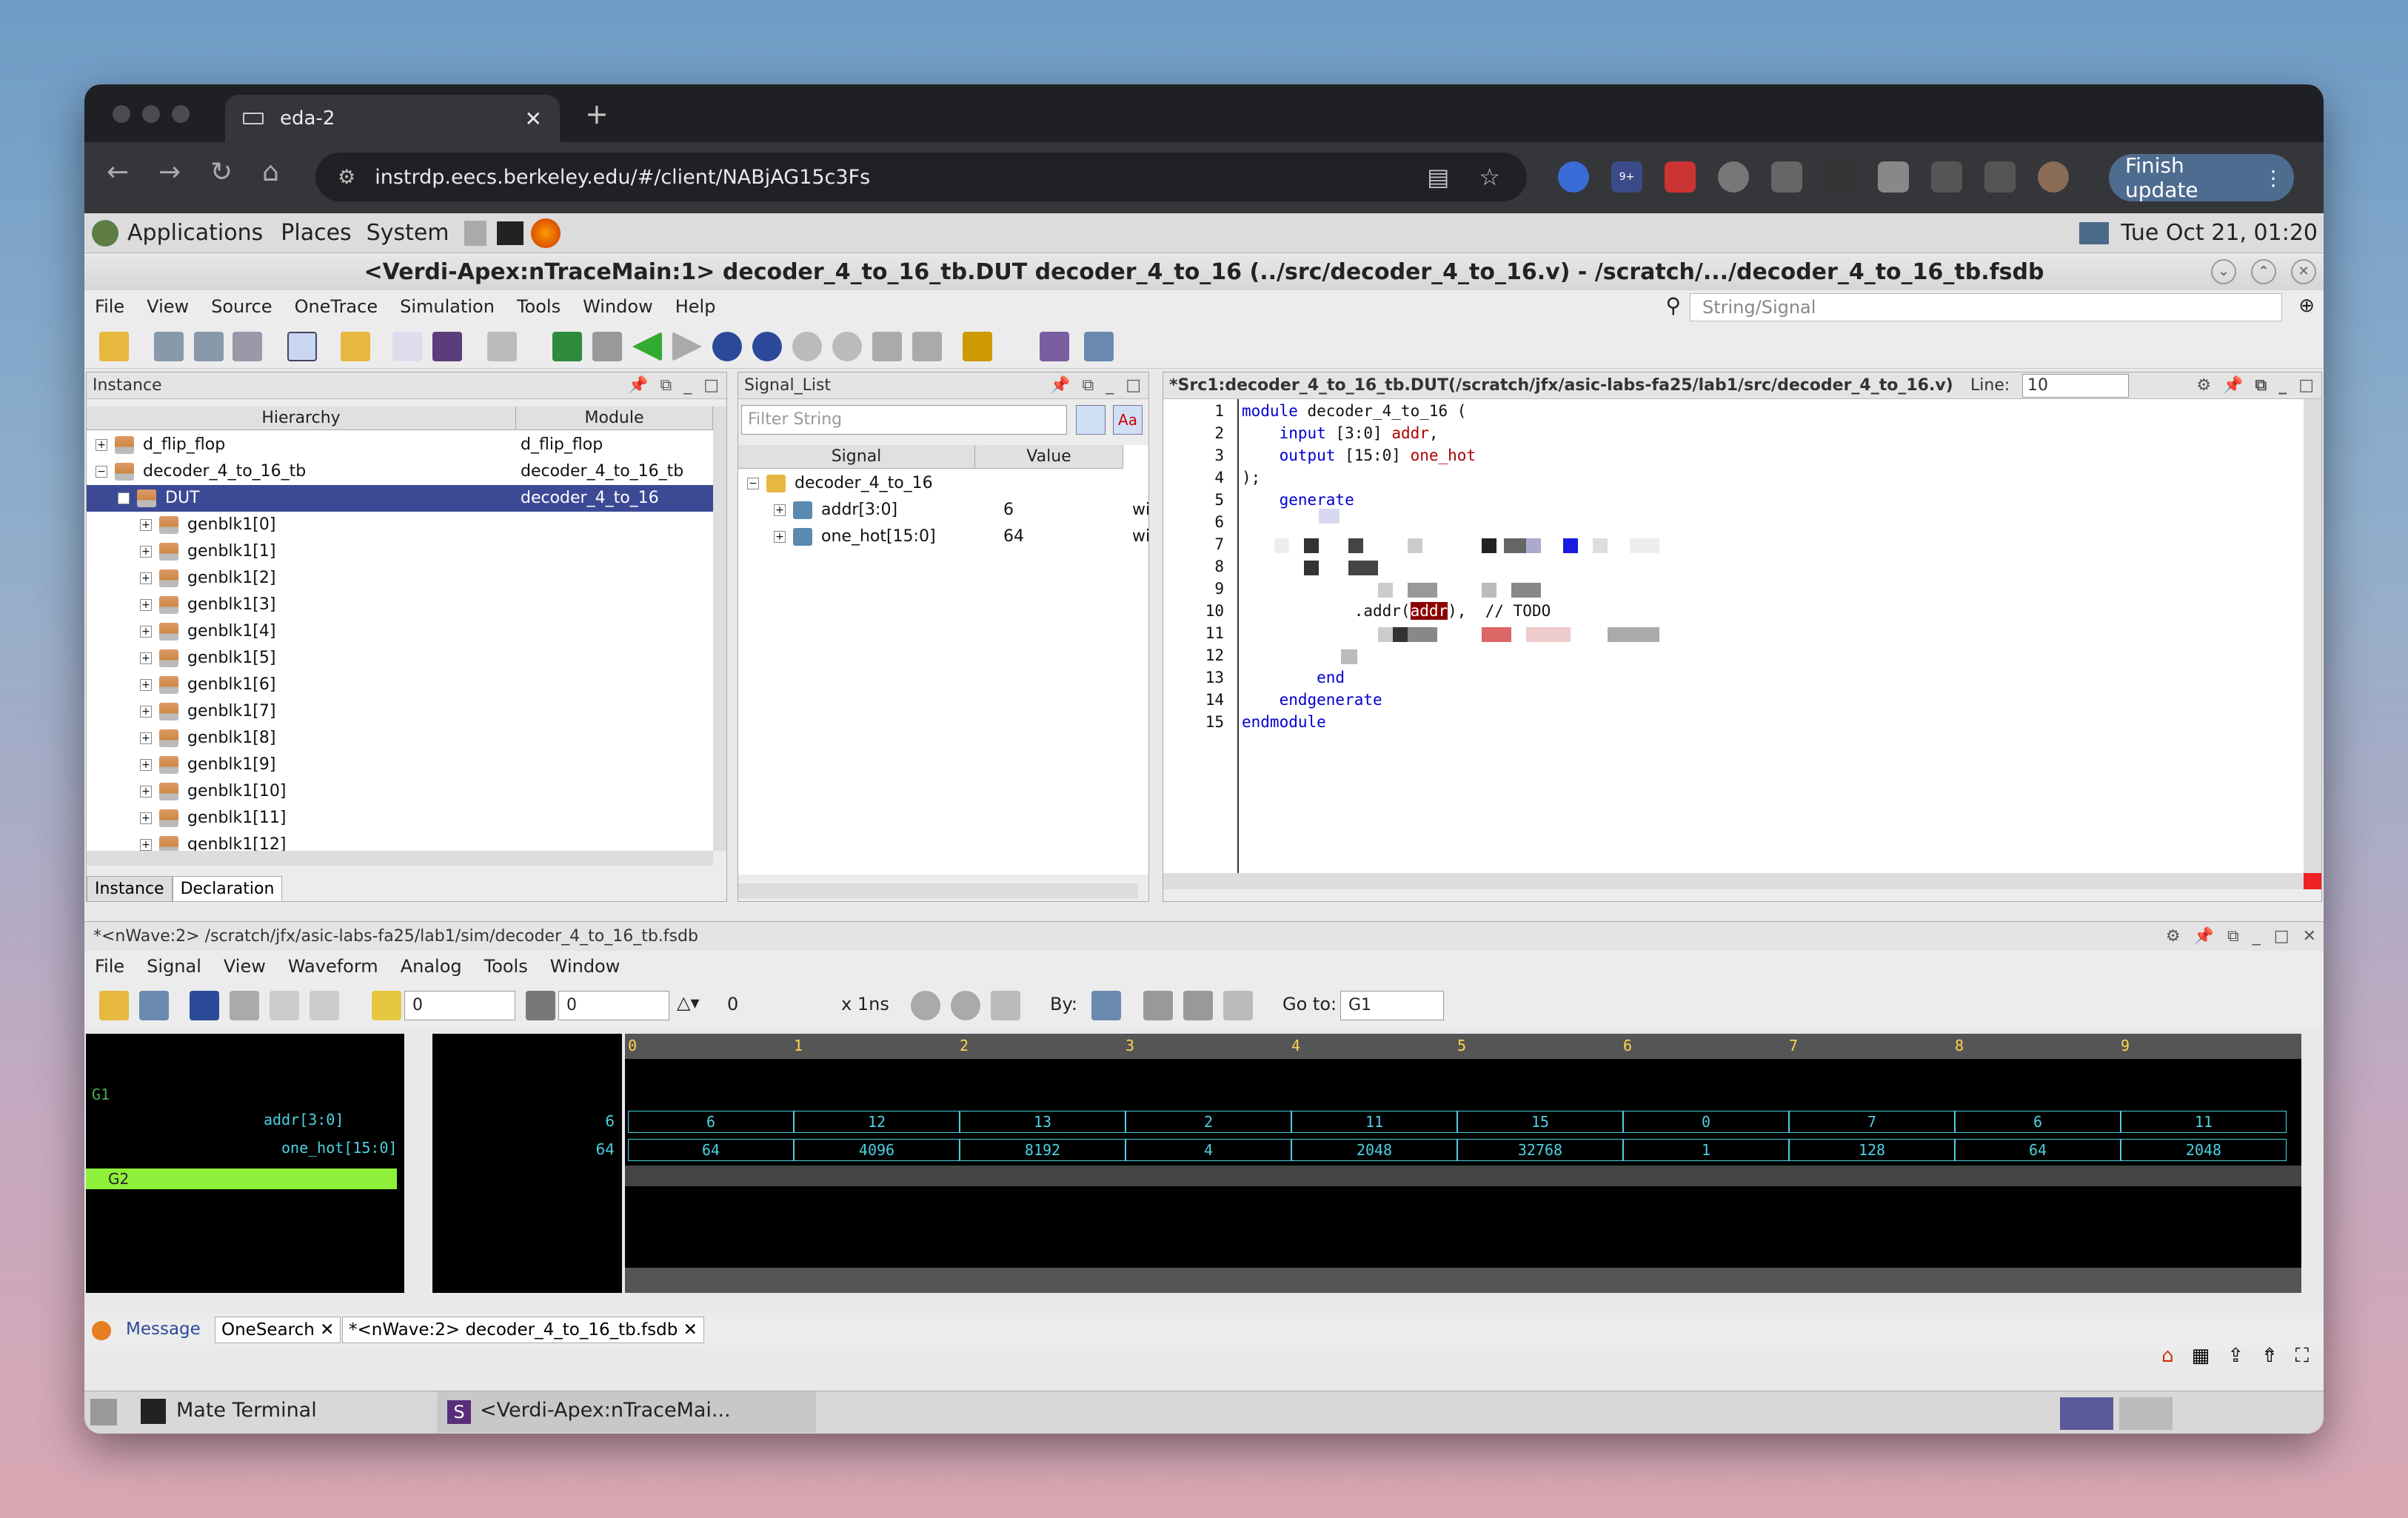 Image resolution: width=2408 pixels, height=1518 pixels. Describe the element at coordinates (1208, 1150) in the screenshot. I see `wave-segment: 4` at that location.